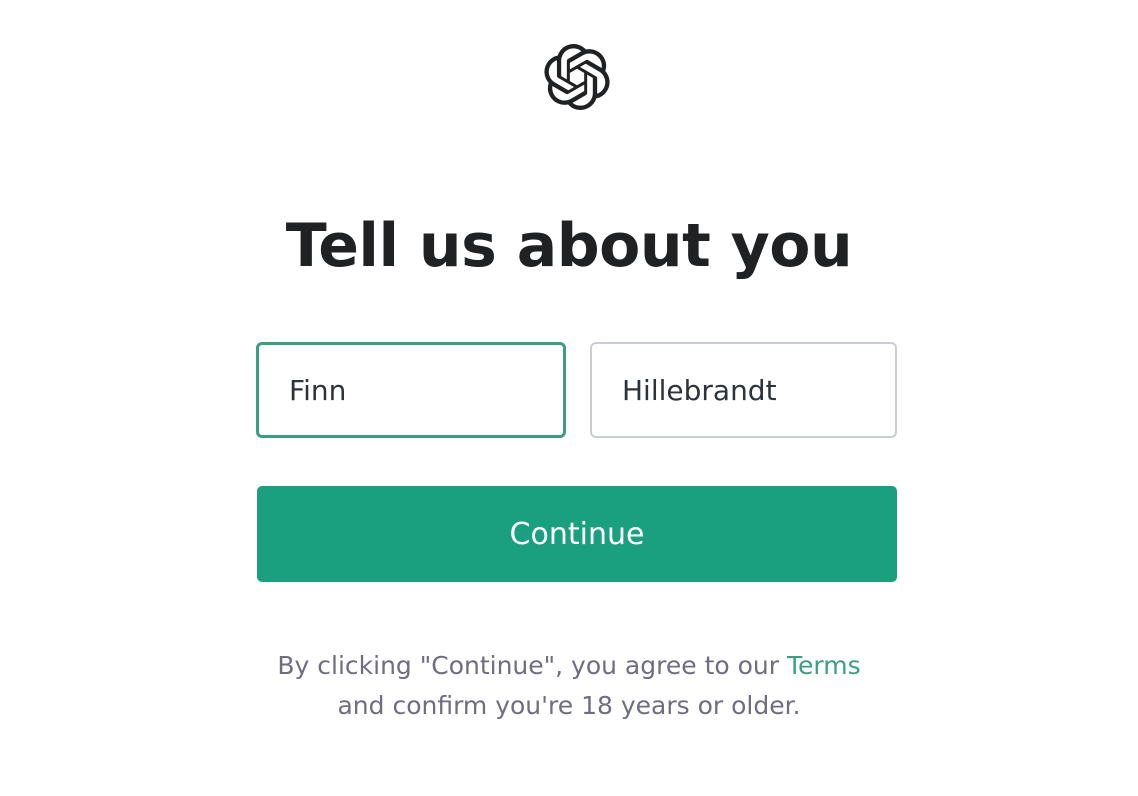 The width and height of the screenshot is (1138, 796). What do you see at coordinates (569, 246) in the screenshot?
I see `page-title: Tell us about you` at bounding box center [569, 246].